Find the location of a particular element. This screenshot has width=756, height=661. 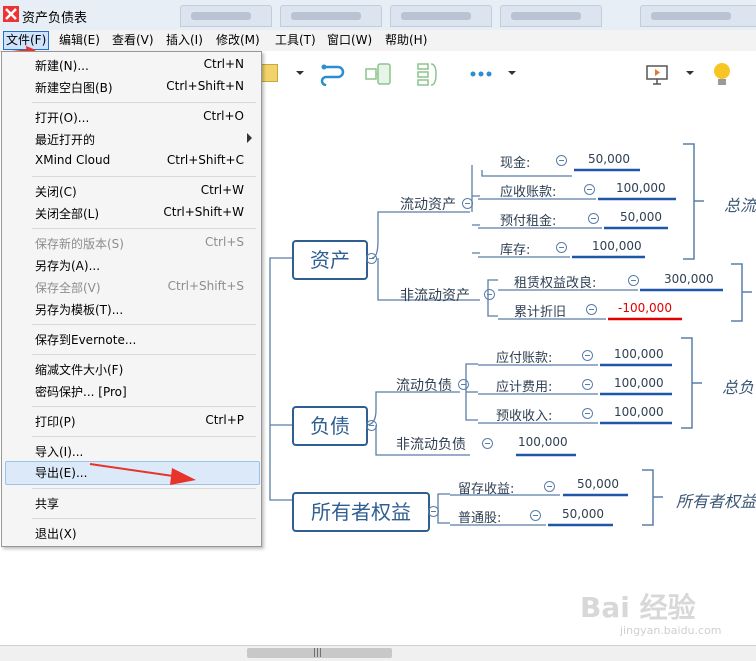

item-label: 累计折旧 is located at coordinates (540, 310).